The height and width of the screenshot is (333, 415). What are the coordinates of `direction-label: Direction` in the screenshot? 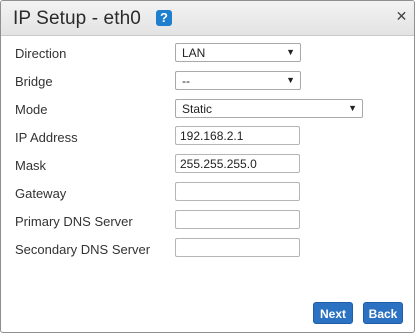 It's located at (41, 53).